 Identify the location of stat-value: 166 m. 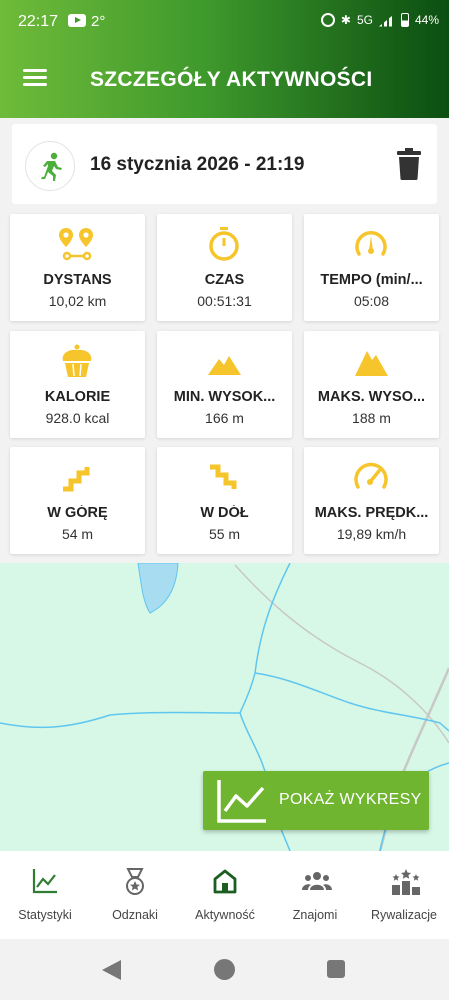
(224, 418).